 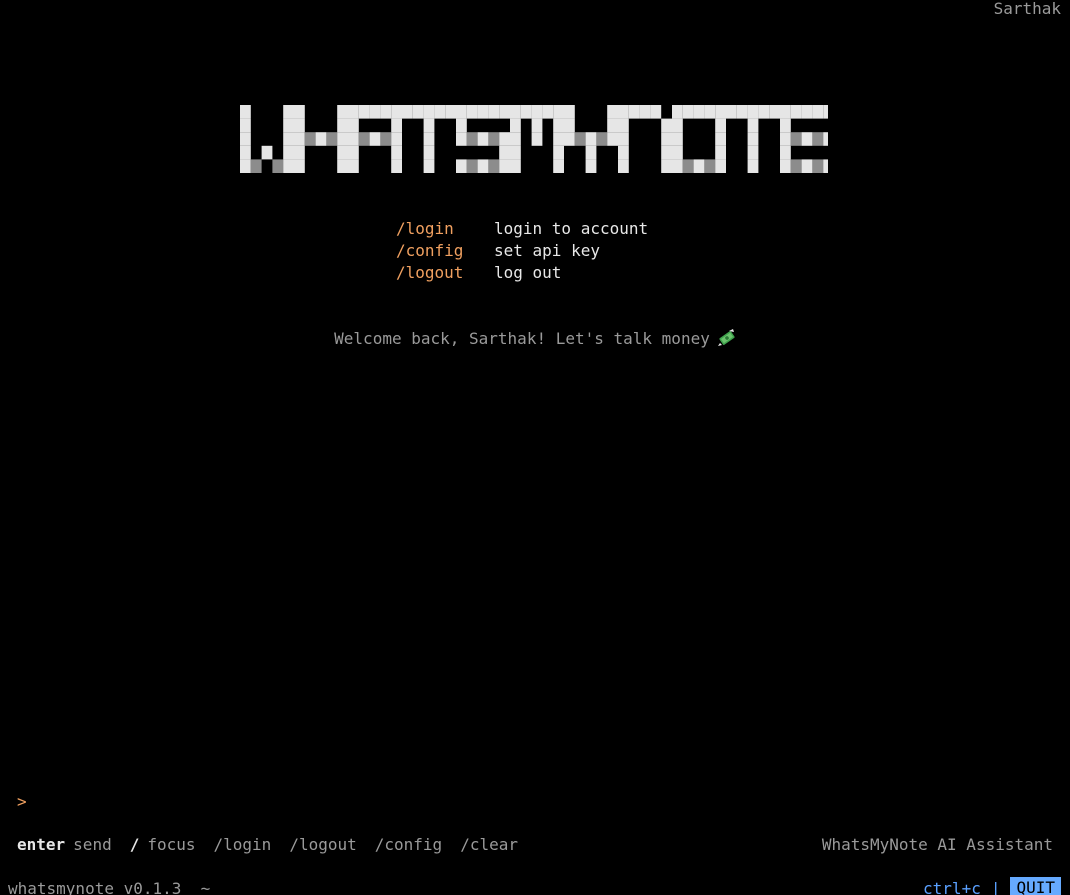 What do you see at coordinates (547, 250) in the screenshot?
I see `command-description: set api key` at bounding box center [547, 250].